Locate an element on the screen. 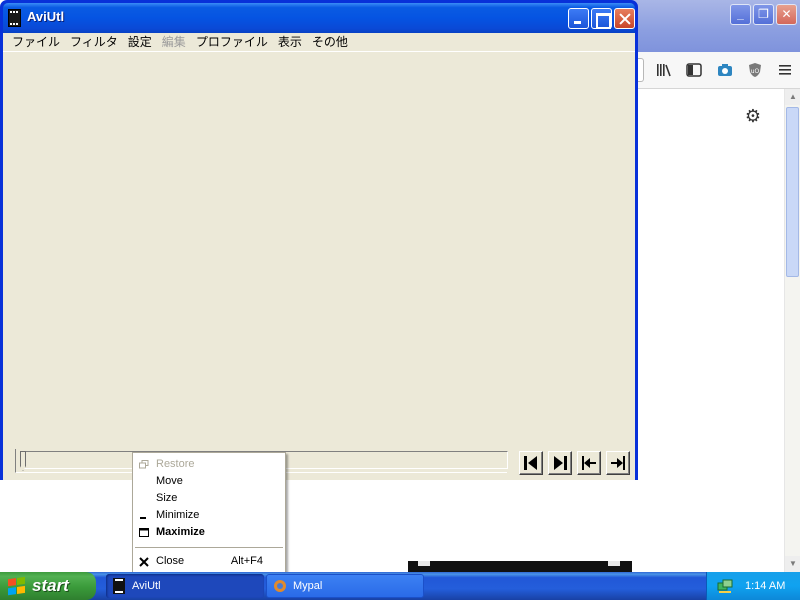 The width and height of the screenshot is (800, 600). menu-filter: フィルタ is located at coordinates (94, 42).